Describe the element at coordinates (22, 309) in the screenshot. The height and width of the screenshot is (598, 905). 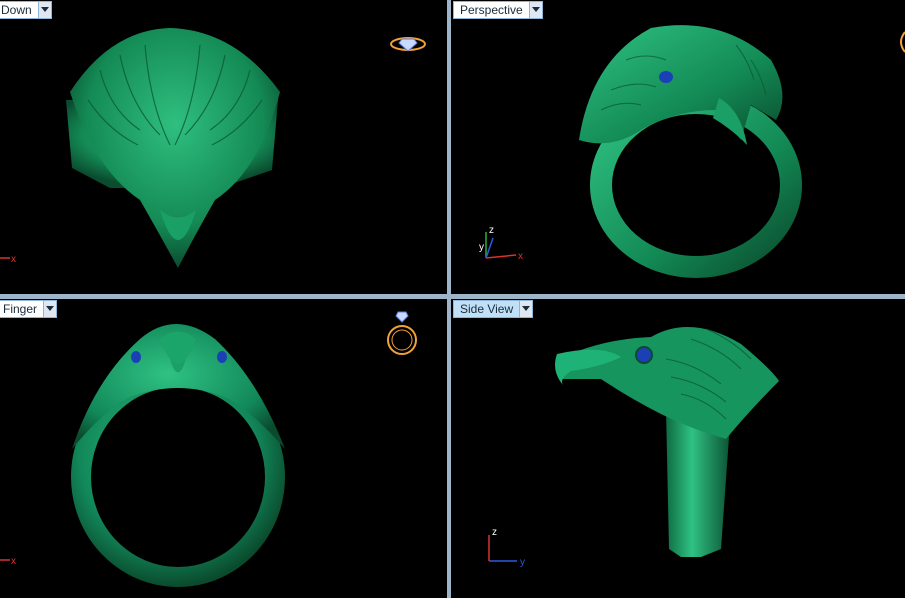
I see `viewport-label: Finger` at that location.